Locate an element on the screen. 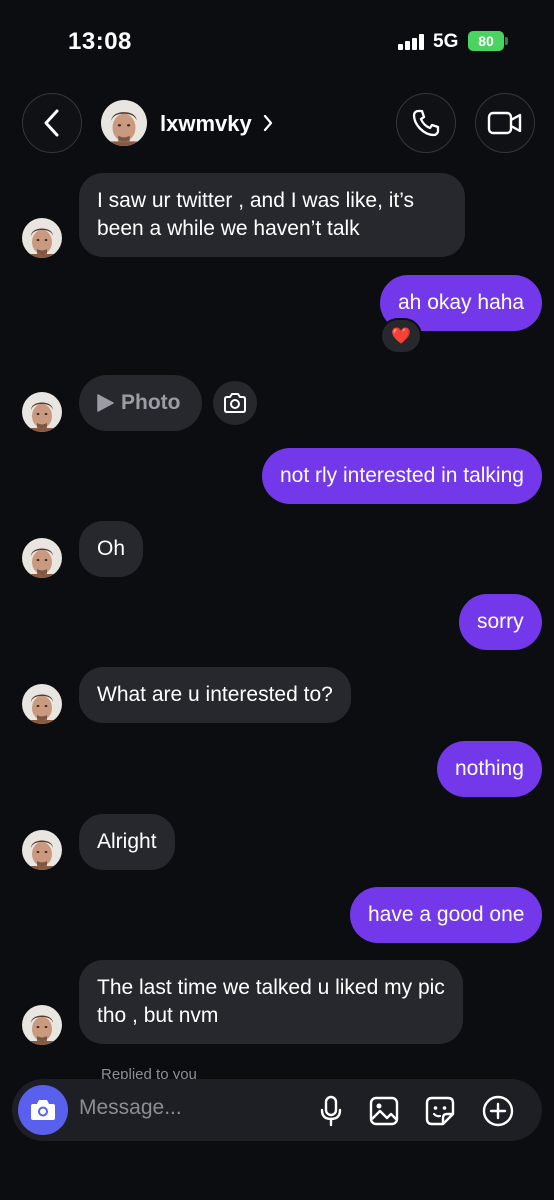  image-icon is located at coordinates (384, 1111).